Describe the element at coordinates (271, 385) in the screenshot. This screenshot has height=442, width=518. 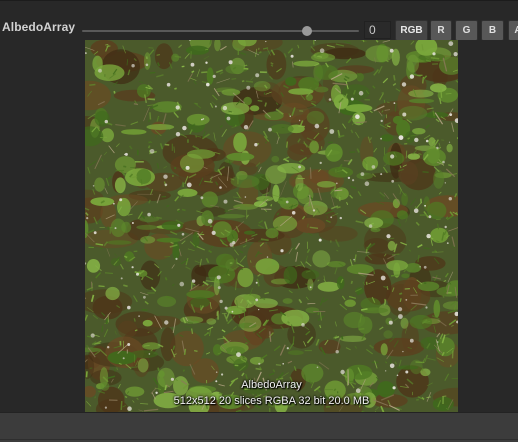
I see `preview-caption-name: AlbedoArray` at that location.